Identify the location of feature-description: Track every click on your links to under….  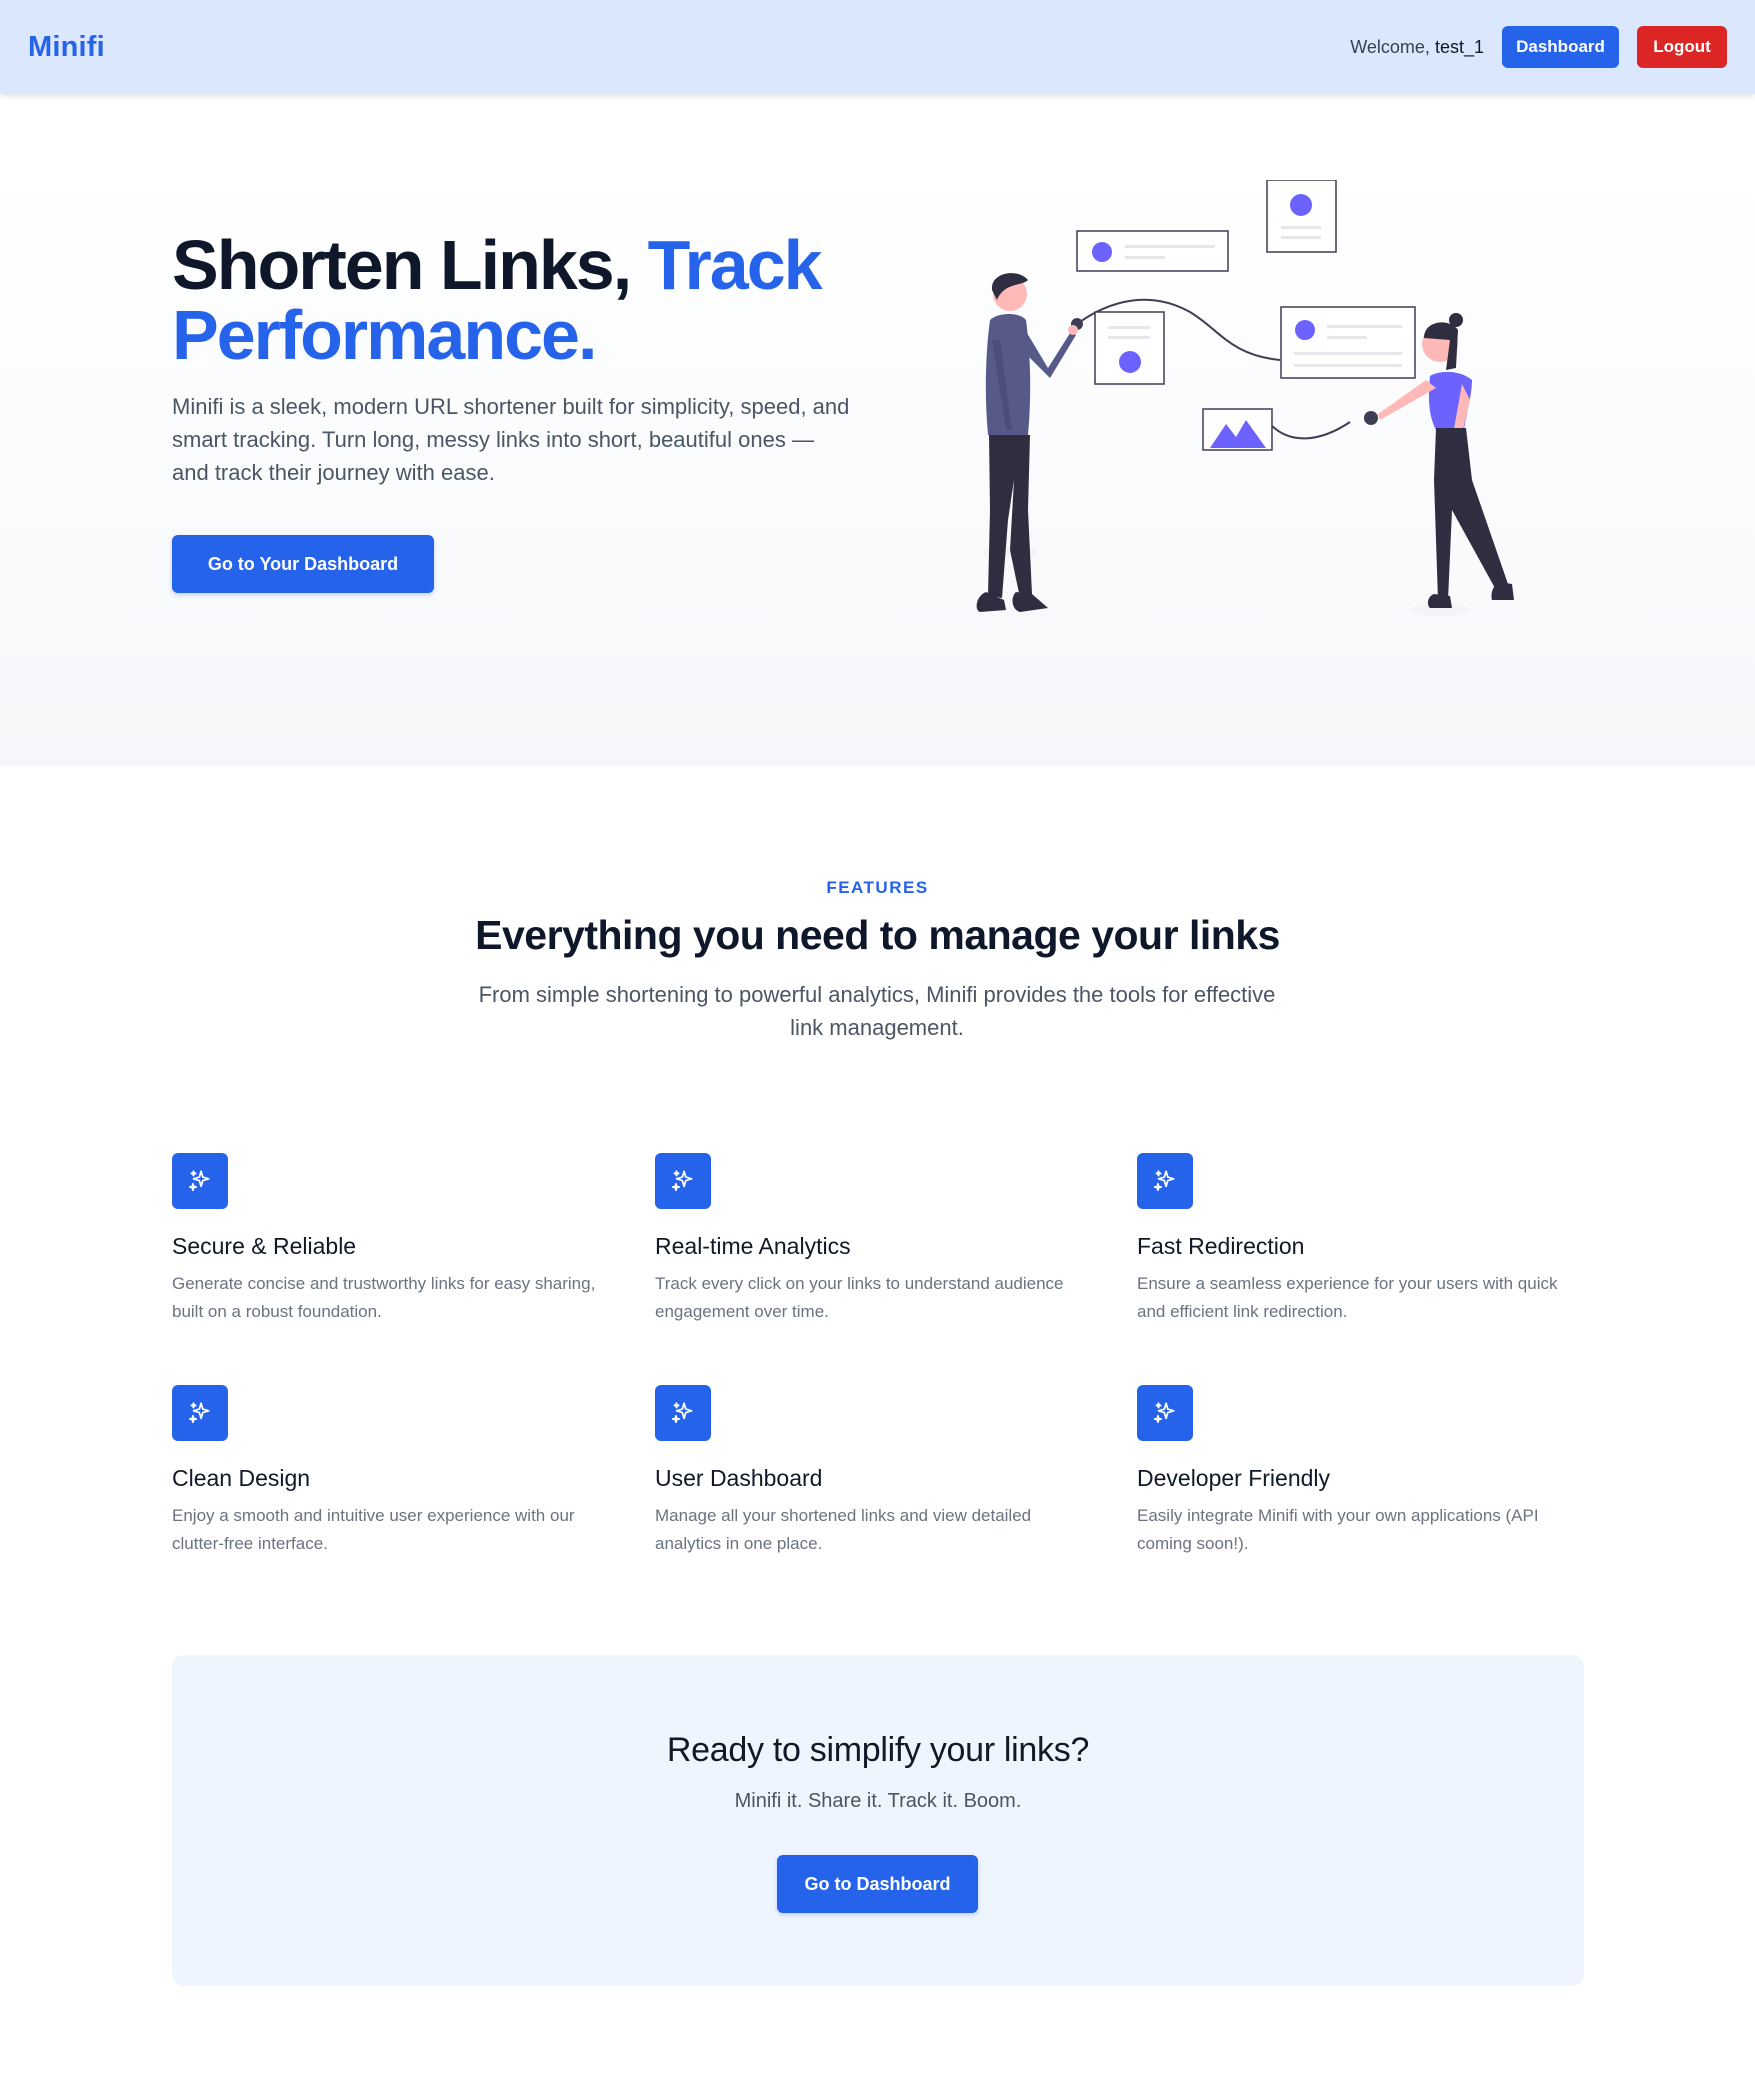
(859, 1297).